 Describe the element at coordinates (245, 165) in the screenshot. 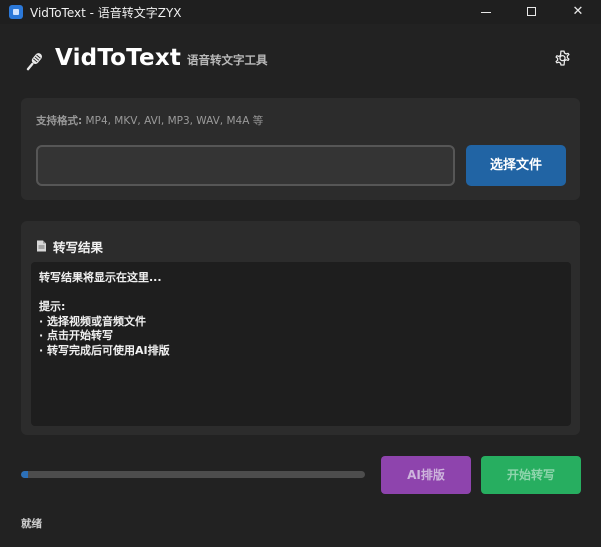

I see `file-path-input` at that location.